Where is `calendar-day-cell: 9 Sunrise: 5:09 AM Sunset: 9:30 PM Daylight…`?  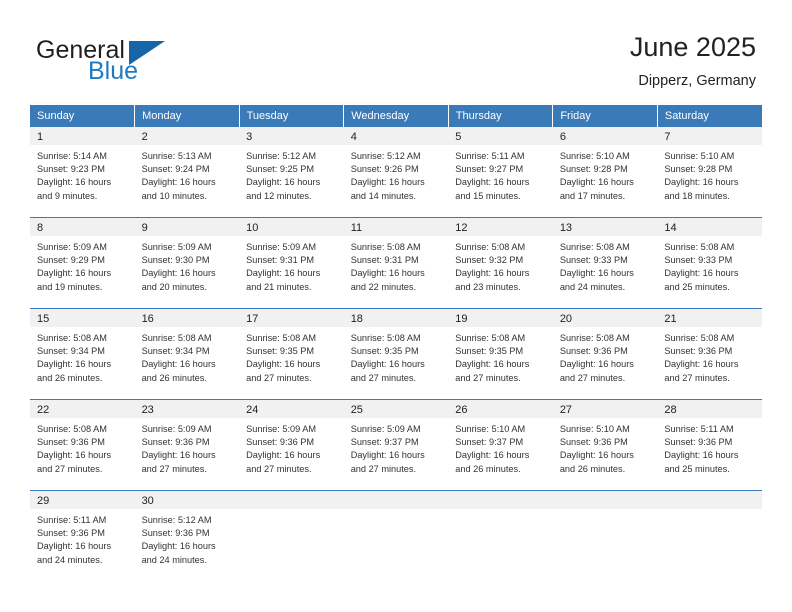
calendar-day-cell: 9 Sunrise: 5:09 AM Sunset: 9:30 PM Daylight… is located at coordinates (187, 263).